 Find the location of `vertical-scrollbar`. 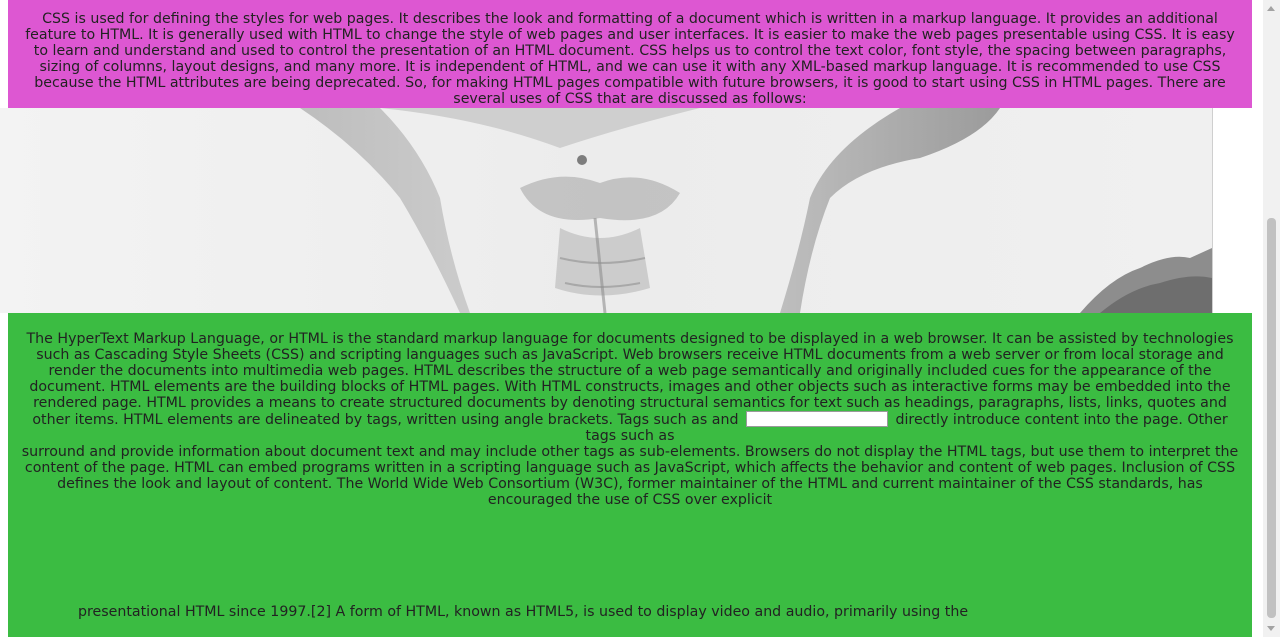

vertical-scrollbar is located at coordinates (1271, 318).